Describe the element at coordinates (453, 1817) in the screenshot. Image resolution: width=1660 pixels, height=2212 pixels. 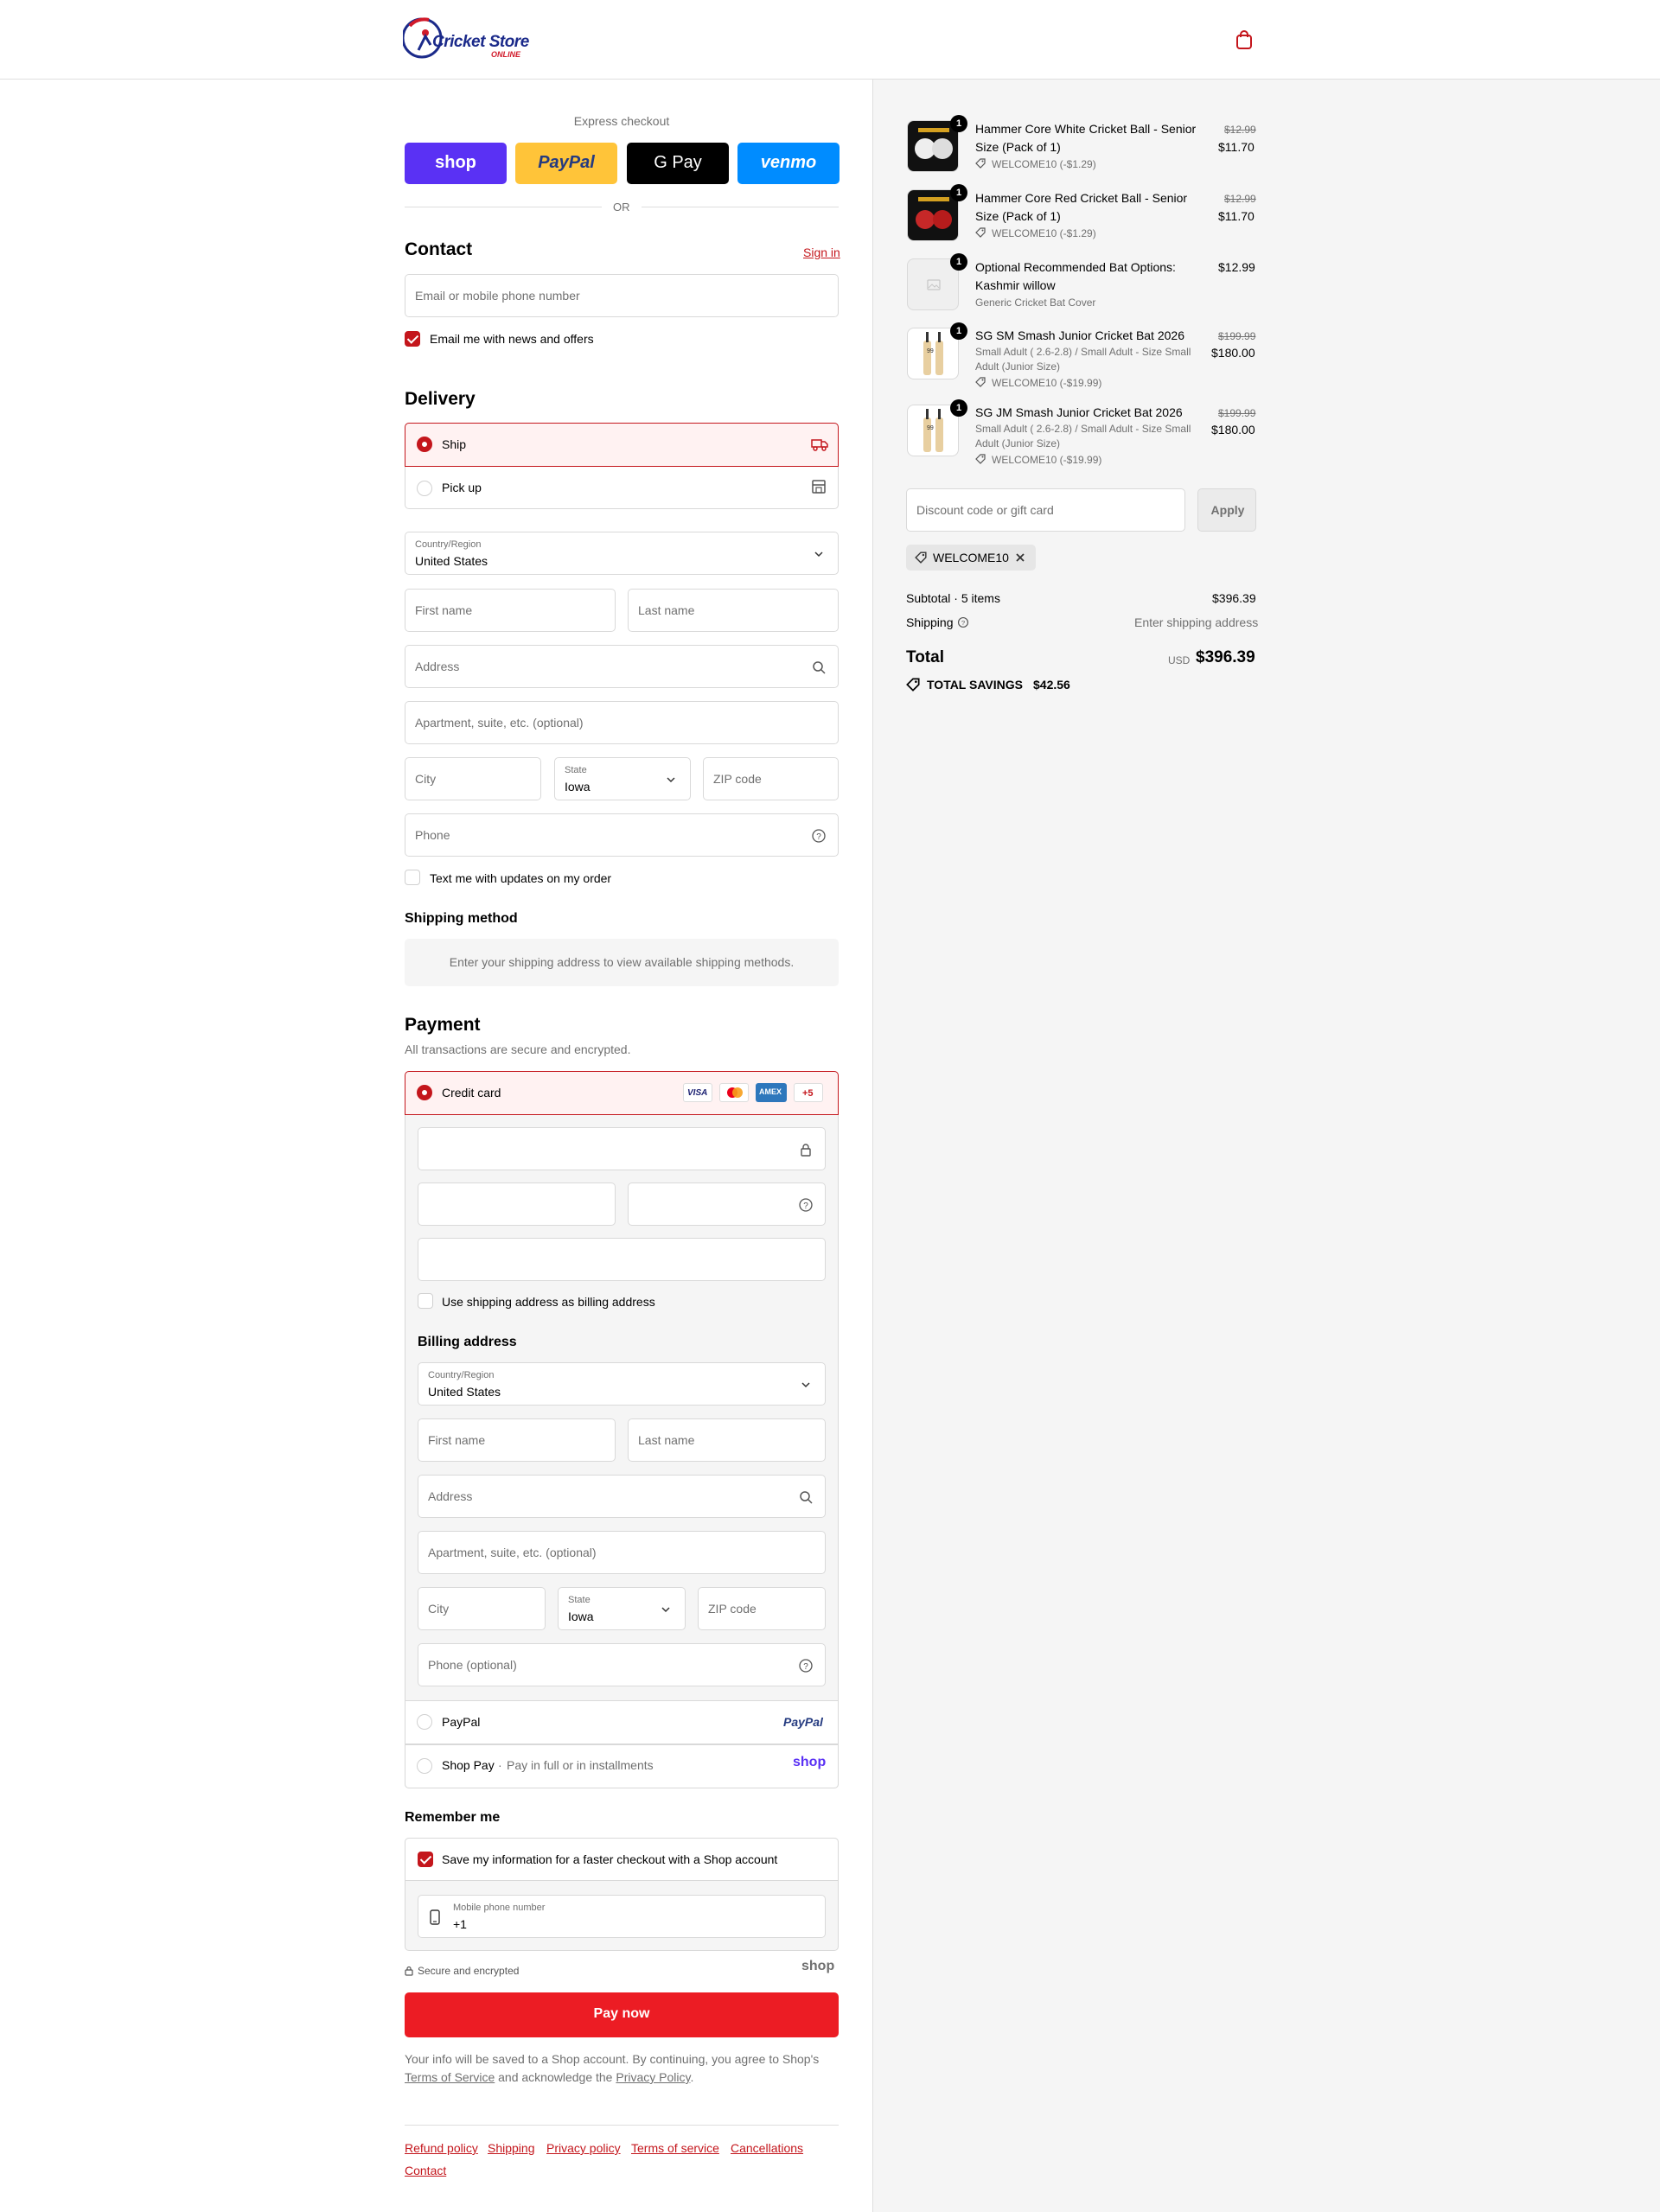
I see `remember-me-heading: Remember me` at that location.